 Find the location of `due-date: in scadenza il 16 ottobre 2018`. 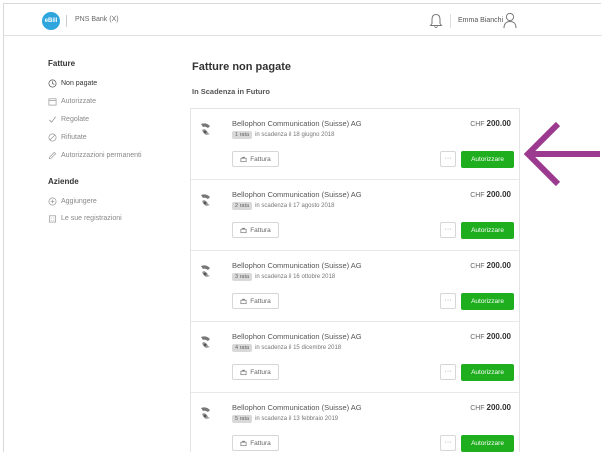

due-date: in scadenza il 16 ottobre 2018 is located at coordinates (295, 277).